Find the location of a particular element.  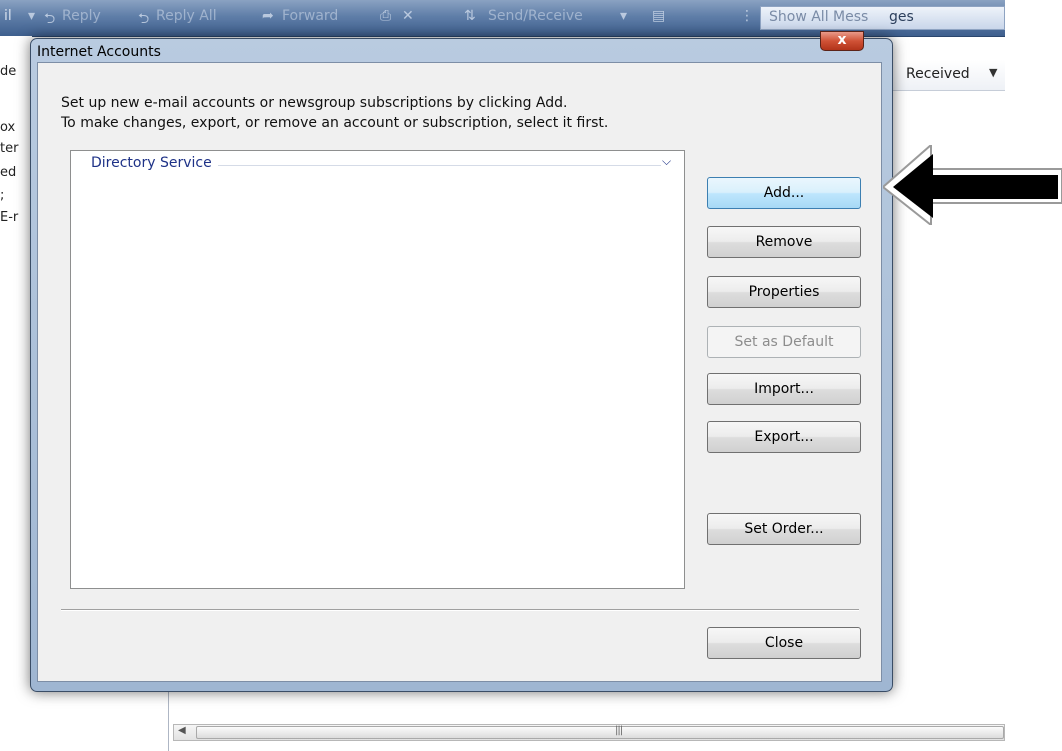

properties-button: Properties is located at coordinates (784, 292).